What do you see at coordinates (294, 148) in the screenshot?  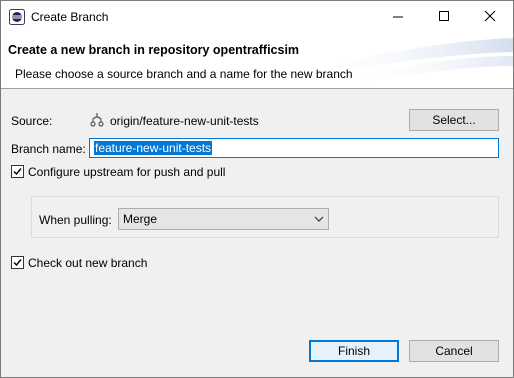 I see `branch-name-input: feature-new-unit-tests` at bounding box center [294, 148].